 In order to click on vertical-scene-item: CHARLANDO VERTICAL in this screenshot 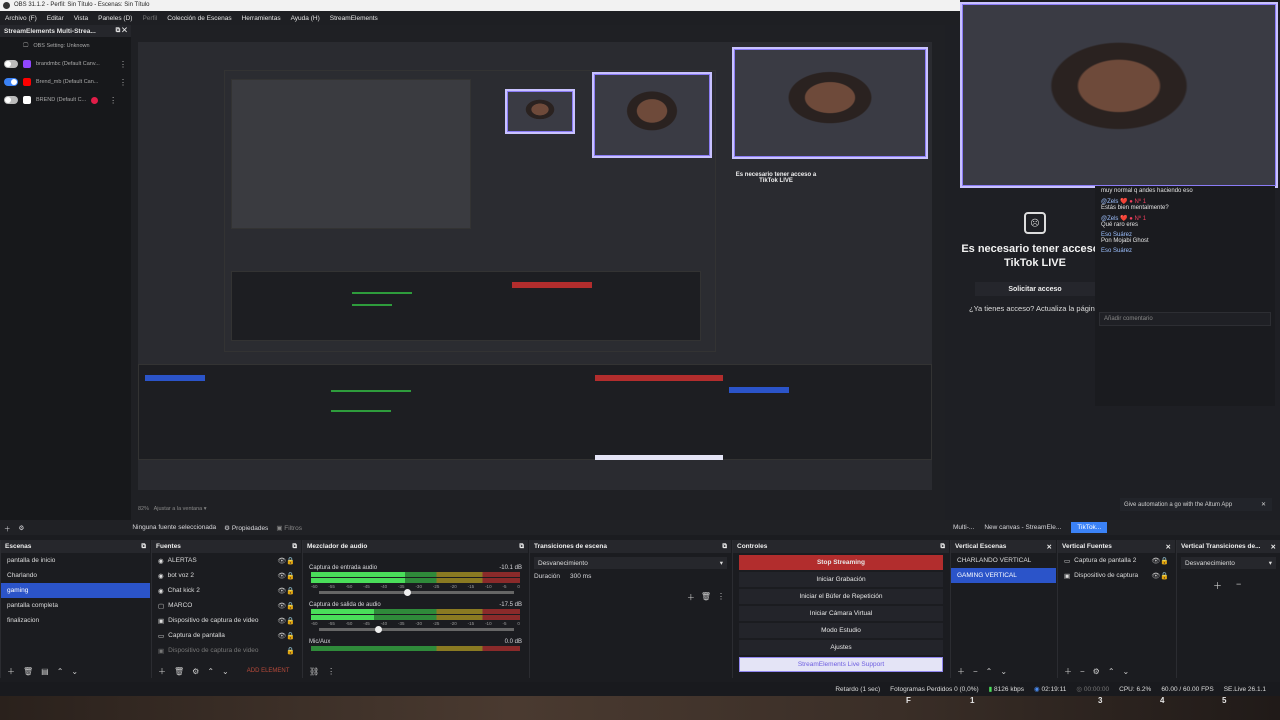, I will do `click(1003, 560)`.